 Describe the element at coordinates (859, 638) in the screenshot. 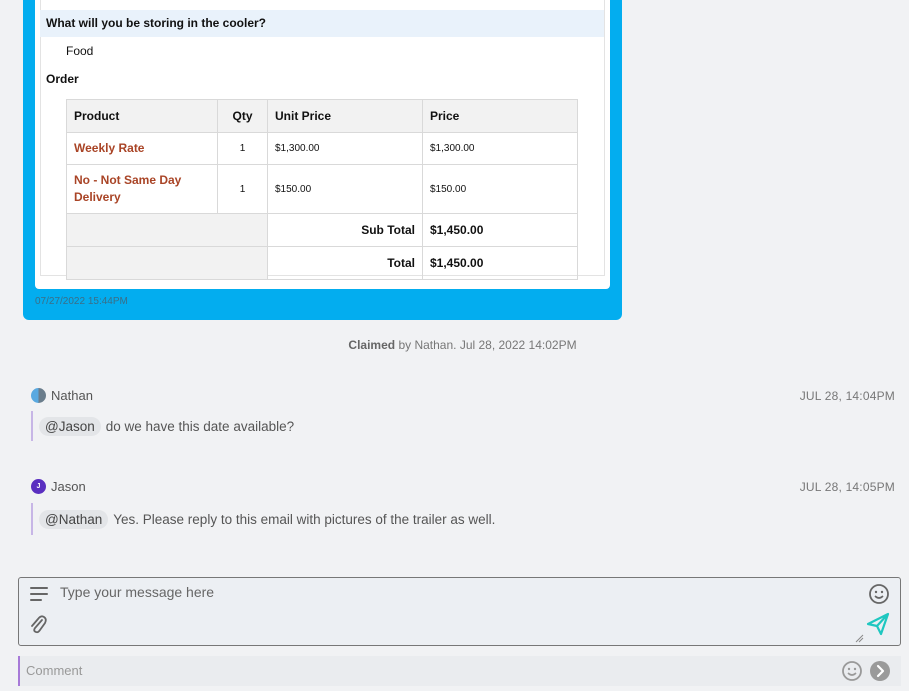

I see `resize-handle-icon` at that location.